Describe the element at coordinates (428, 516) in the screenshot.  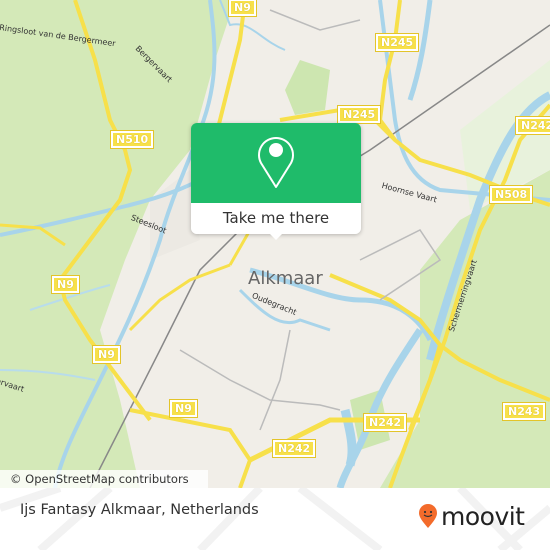
I see `moovit-pin-icon` at that location.